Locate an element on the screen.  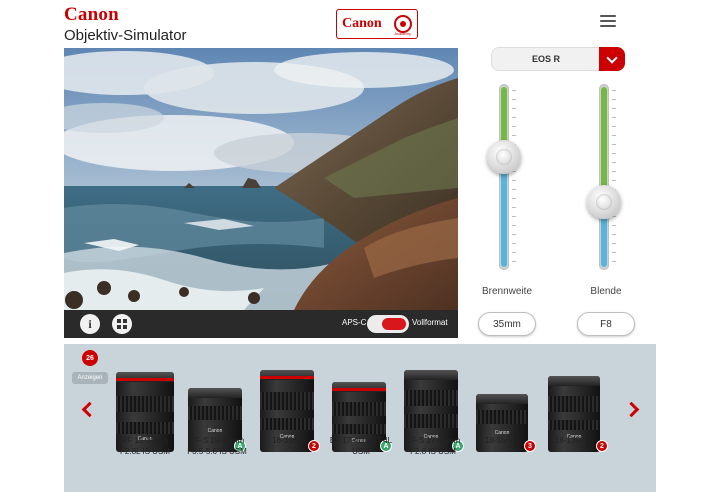
canon-academy-logo: Canon Academy is located at coordinates (377, 24).